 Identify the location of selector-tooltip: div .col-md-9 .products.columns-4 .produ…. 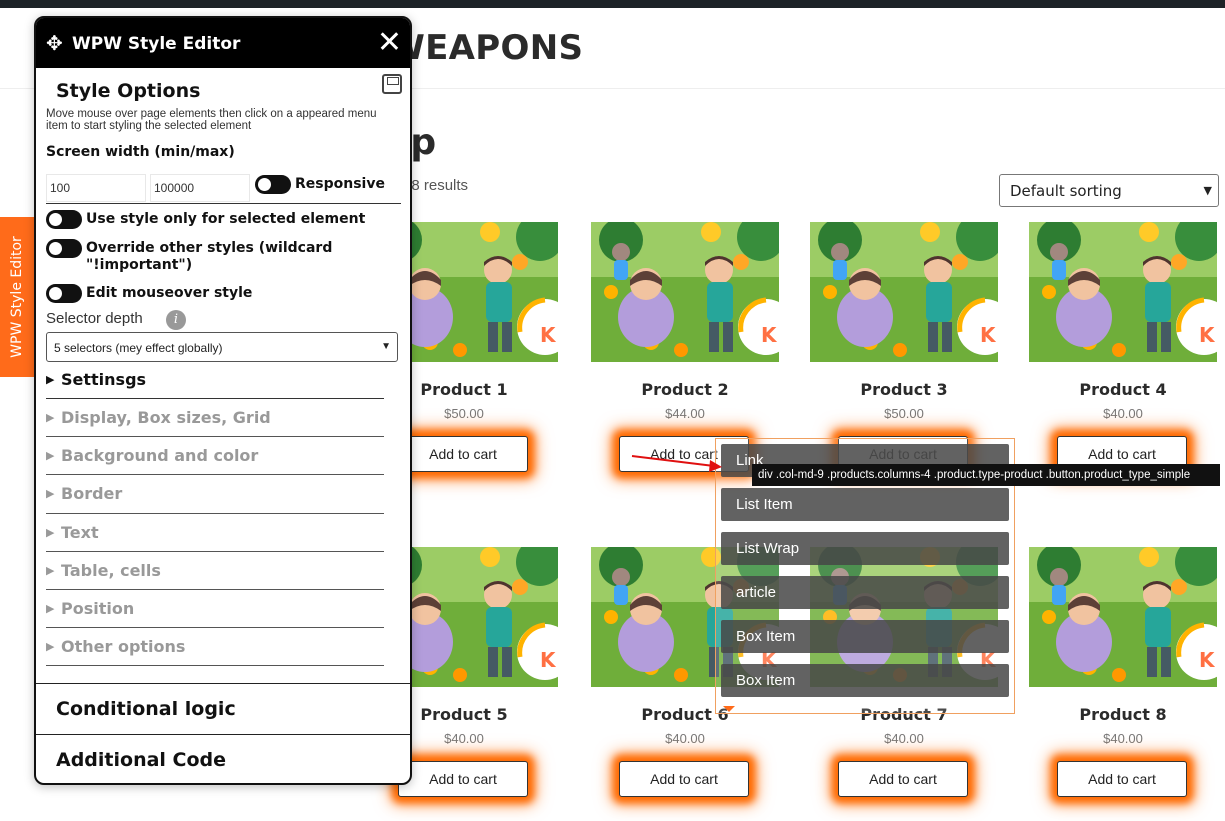
(986, 475).